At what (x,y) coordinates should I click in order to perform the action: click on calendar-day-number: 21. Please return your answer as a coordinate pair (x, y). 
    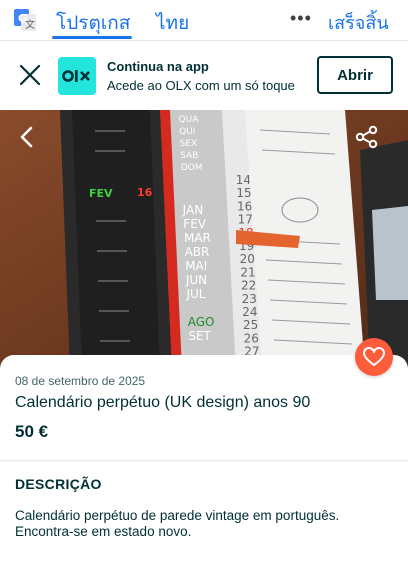
    Looking at the image, I should click on (247, 272).